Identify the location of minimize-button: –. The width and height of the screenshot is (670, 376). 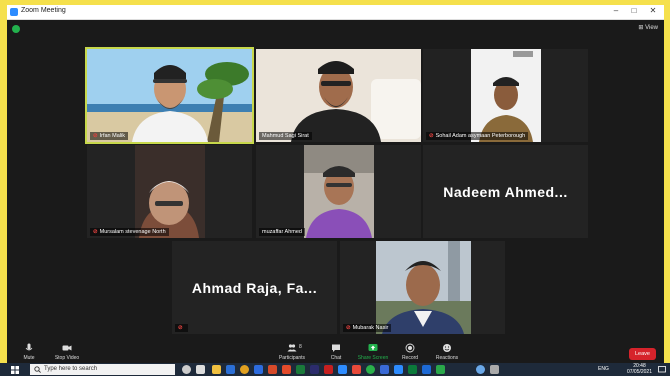
(616, 10).